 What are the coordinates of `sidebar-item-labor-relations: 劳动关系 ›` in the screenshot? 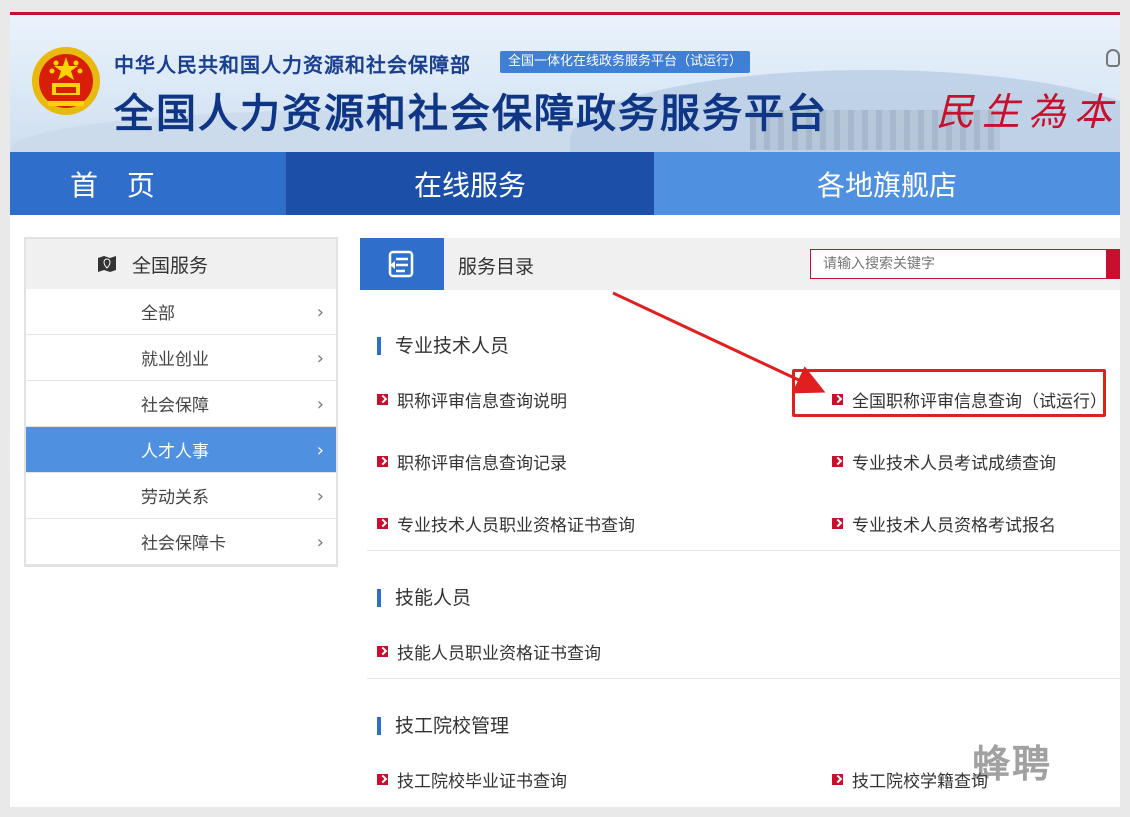 It's located at (181, 496).